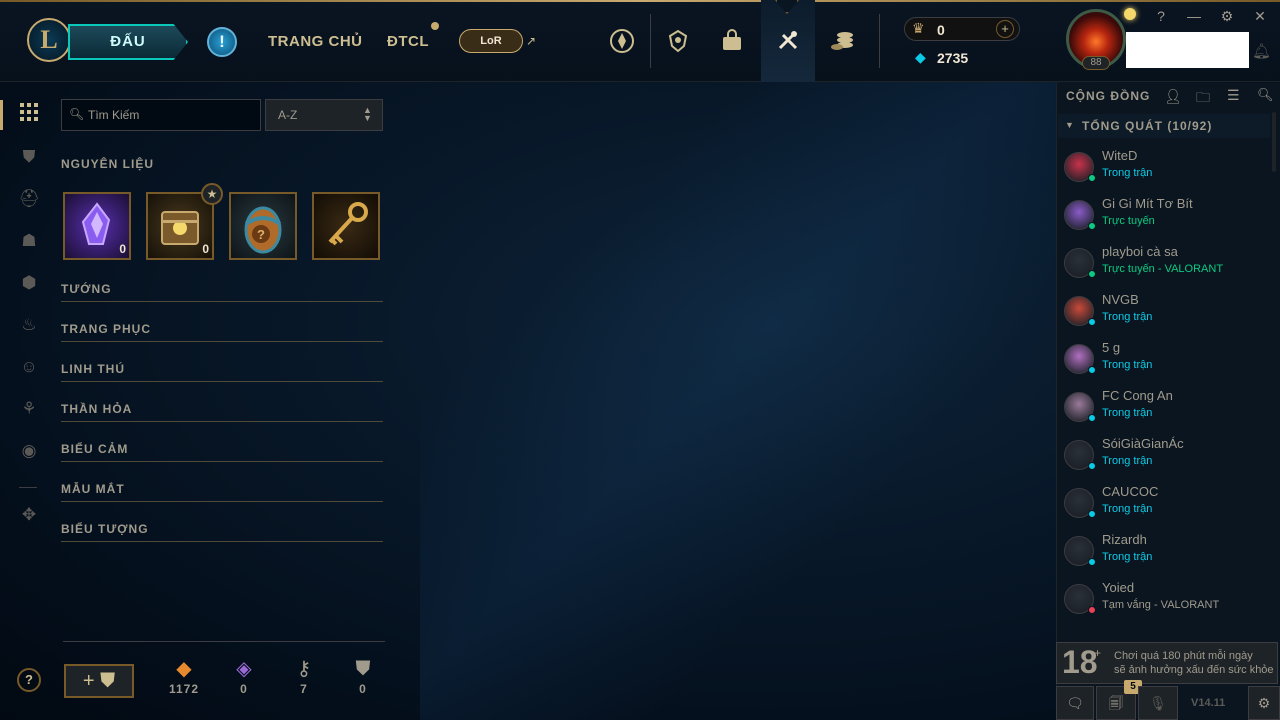  I want to click on chest-count-value: 0, so click(363, 689).